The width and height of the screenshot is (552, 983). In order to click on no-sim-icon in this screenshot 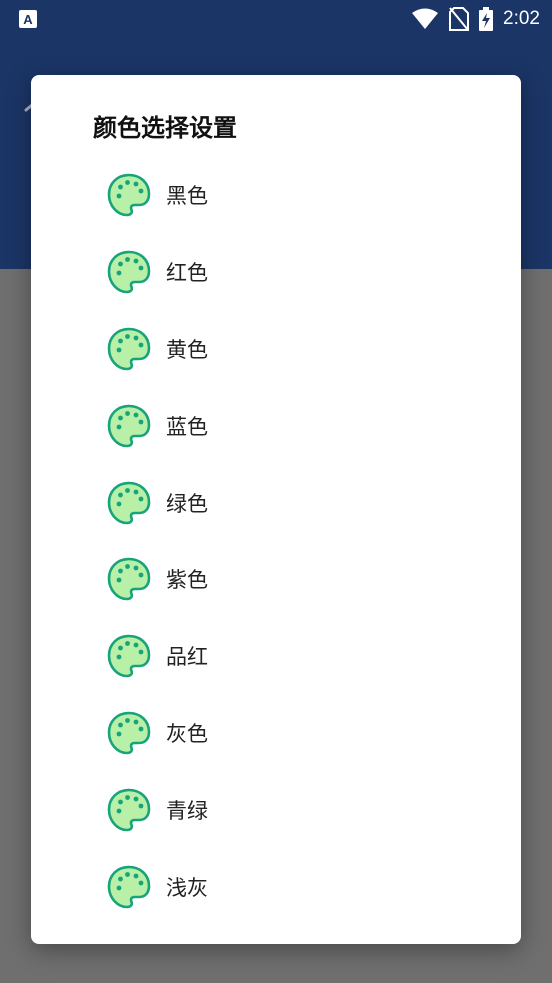, I will do `click(459, 19)`.